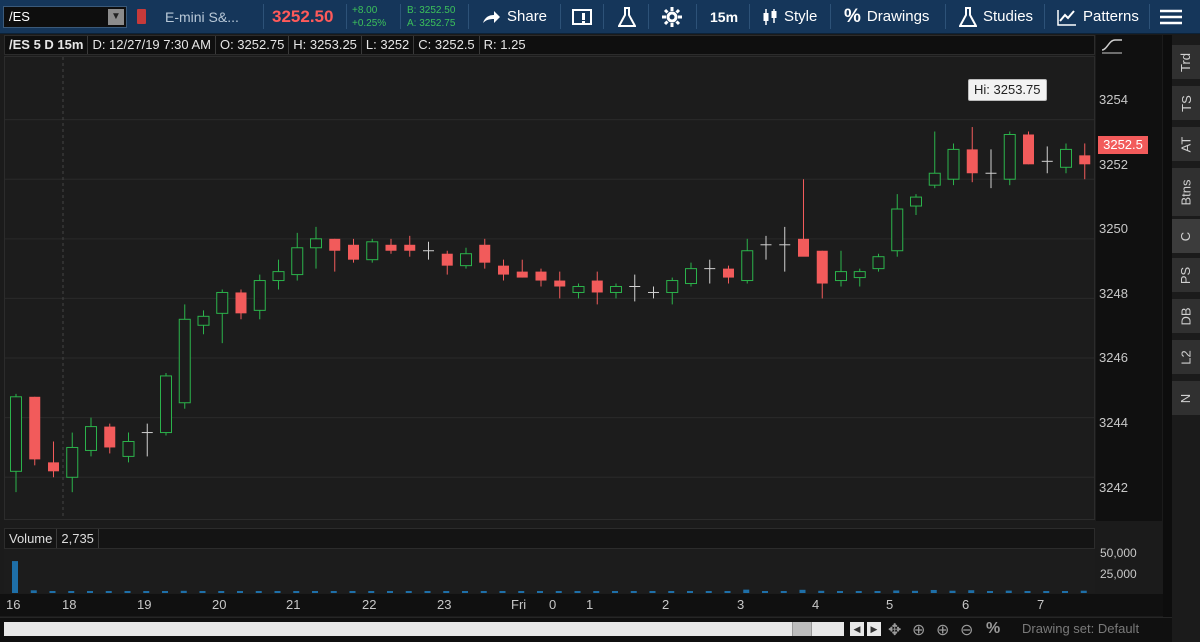 The width and height of the screenshot is (1200, 642). Describe the element at coordinates (1186, 316) in the screenshot. I see `tab-db: DB` at that location.